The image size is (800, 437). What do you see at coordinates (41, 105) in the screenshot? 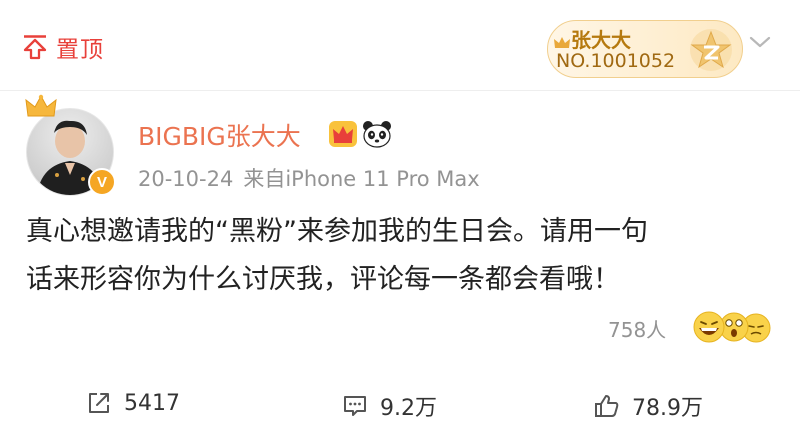
I see `crown-icon` at bounding box center [41, 105].